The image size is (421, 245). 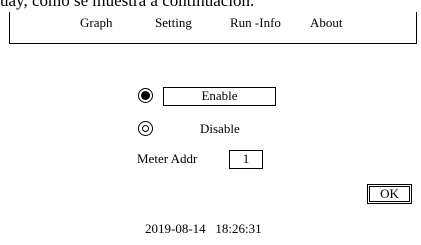 I want to click on page-caption-text: uay, como se muestra a continuación., so click(x=127, y=5).